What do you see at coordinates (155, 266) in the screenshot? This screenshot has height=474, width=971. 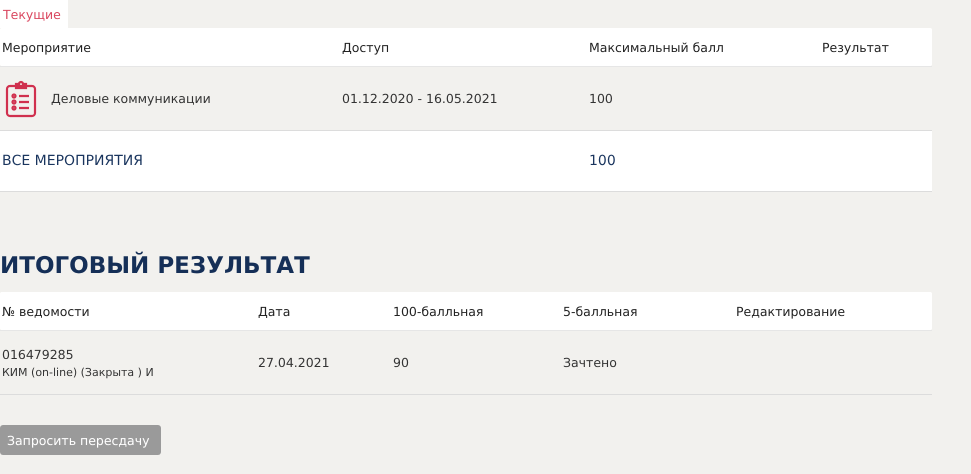 I see `section-title: ИТОГОВЫЙ РЕЗУЛЬТАТ` at bounding box center [155, 266].